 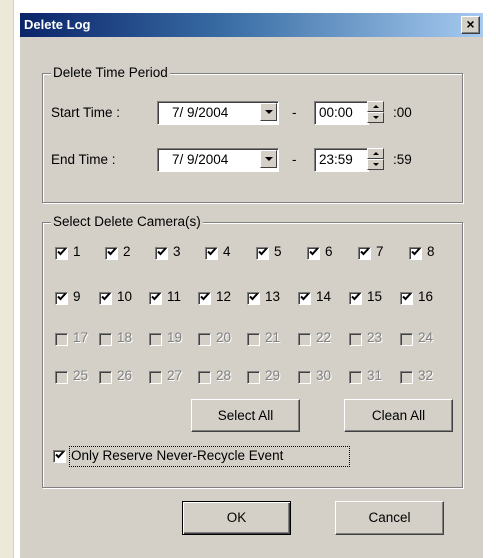 What do you see at coordinates (398, 415) in the screenshot?
I see `clean-all-button: Clean All` at bounding box center [398, 415].